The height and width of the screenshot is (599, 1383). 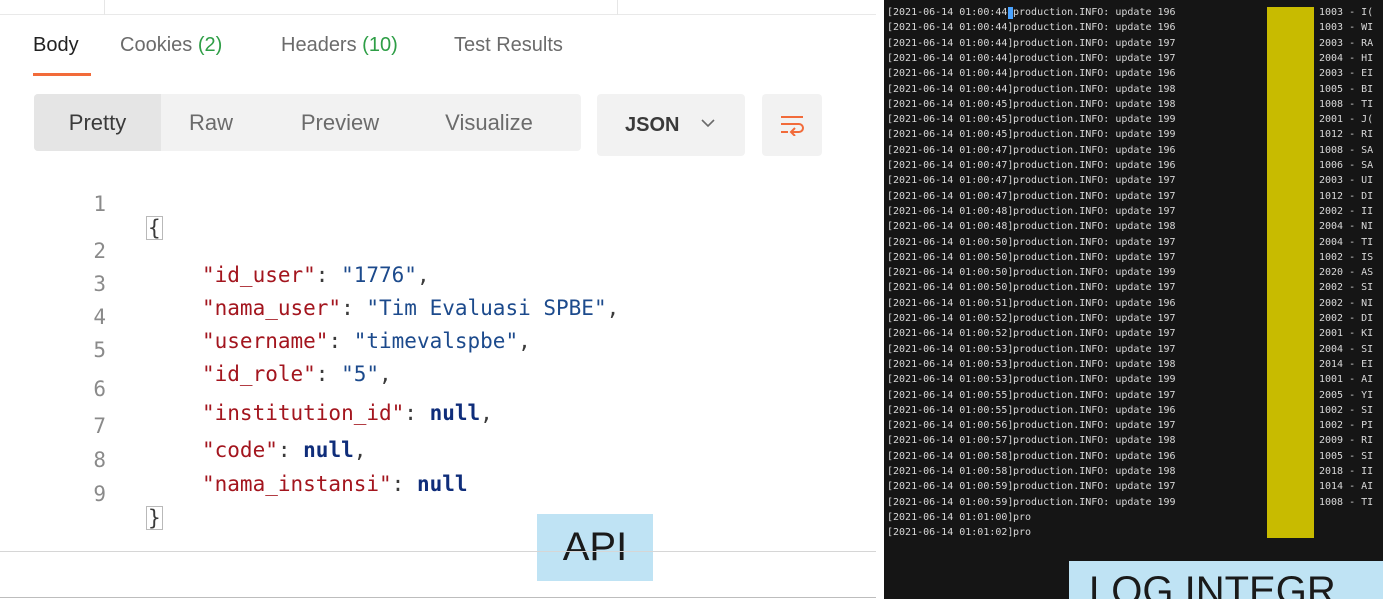 What do you see at coordinates (489, 122) in the screenshot?
I see `view-visualize-button: Visualize` at bounding box center [489, 122].